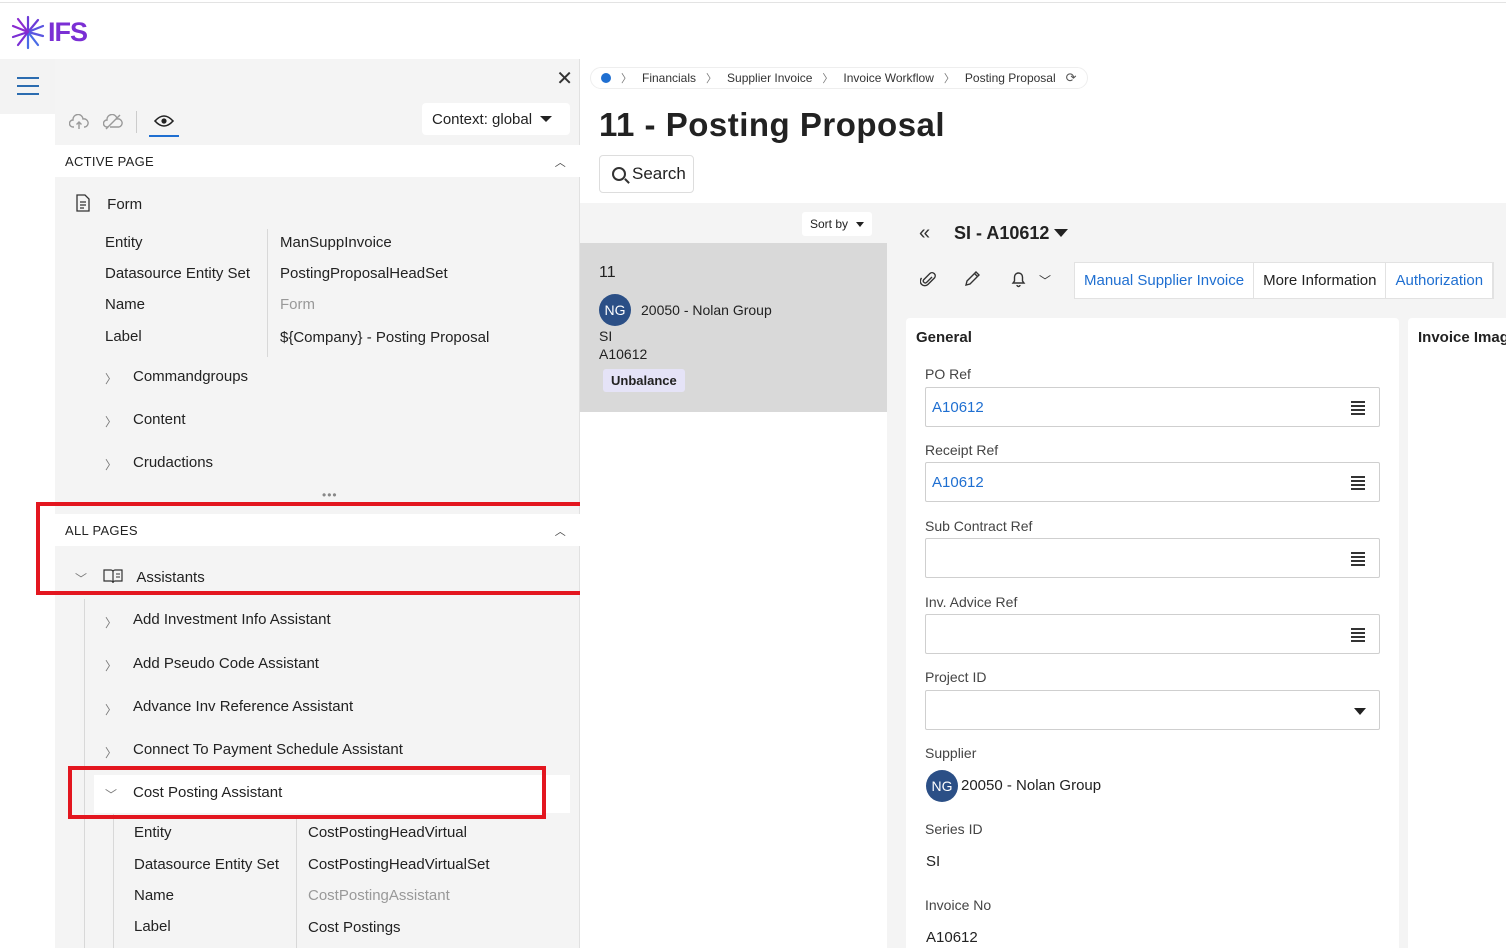 This screenshot has height=948, width=1506. What do you see at coordinates (152, 926) in the screenshot?
I see `prop-label: Label` at bounding box center [152, 926].